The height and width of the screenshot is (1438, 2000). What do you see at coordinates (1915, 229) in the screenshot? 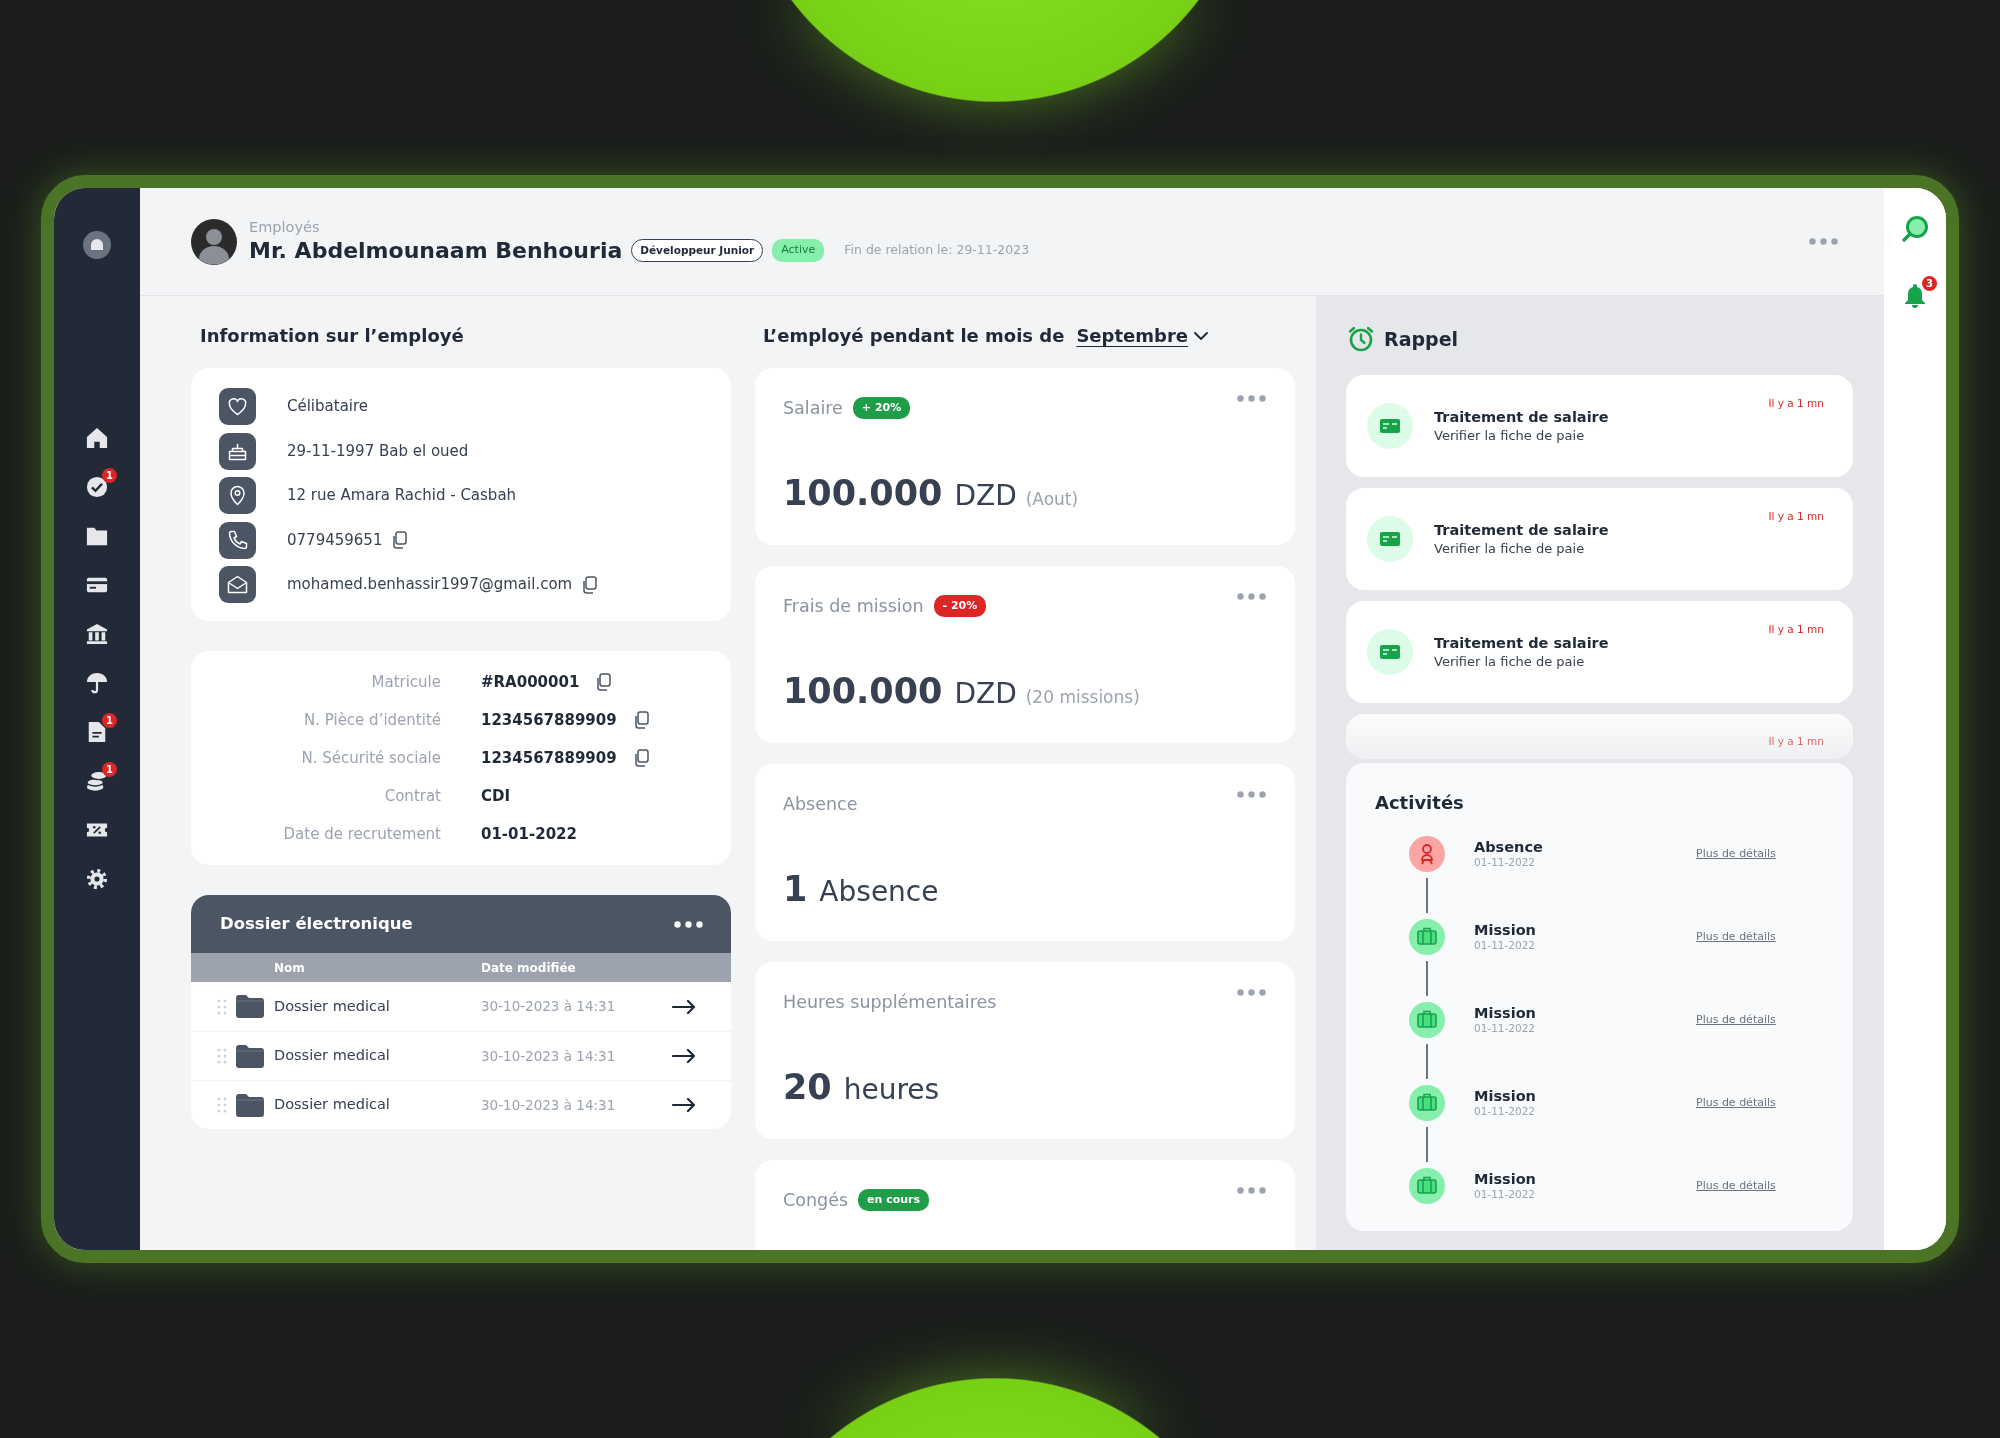
I see `search-icon` at bounding box center [1915, 229].